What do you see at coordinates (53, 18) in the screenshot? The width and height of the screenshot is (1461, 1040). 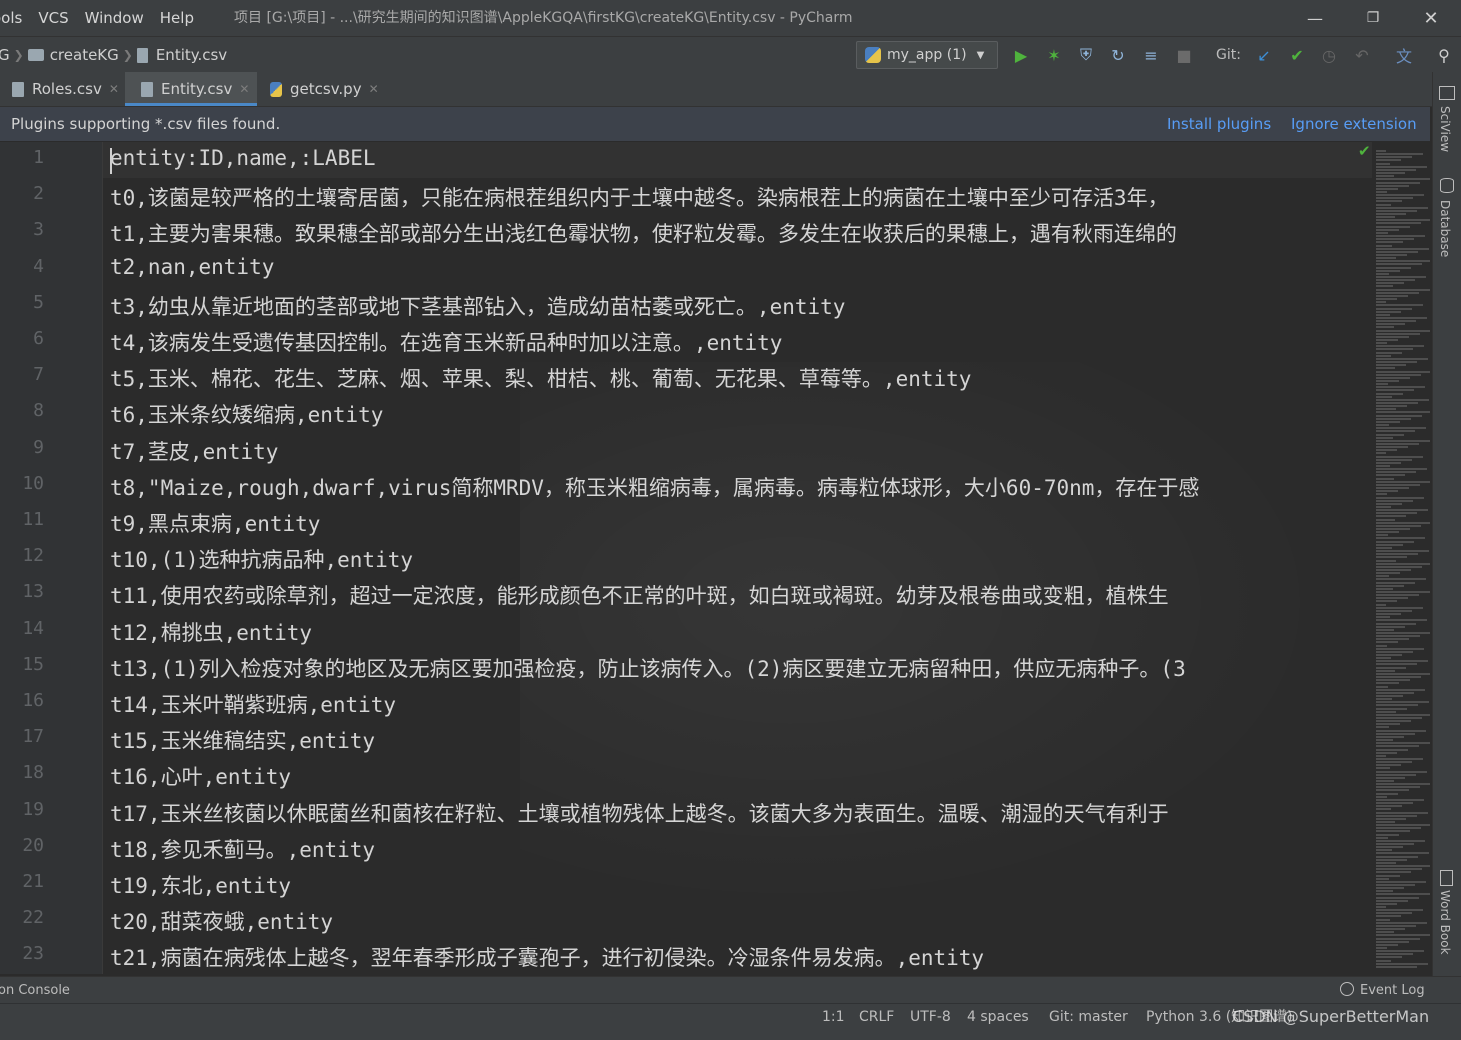 I see `menu-vcs: VCS` at bounding box center [53, 18].